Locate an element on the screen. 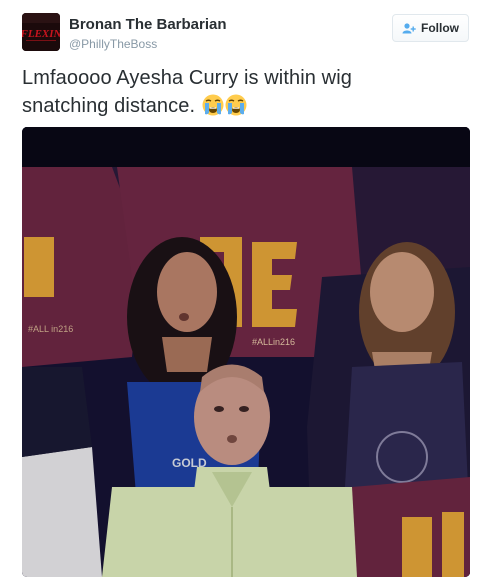  tweet-text-line2: snatching distance. is located at coordinates (109, 106).